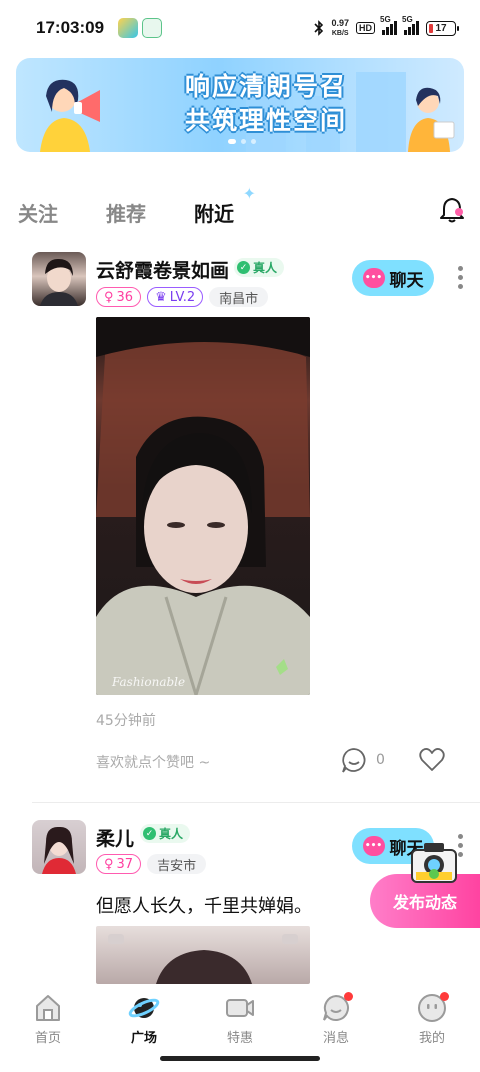 Image resolution: width=480 pixels, height=1072 pixels. I want to click on status-bar: 17:03:09 0.97 KB/S HD 5G 5G 17, so click(240, 28).